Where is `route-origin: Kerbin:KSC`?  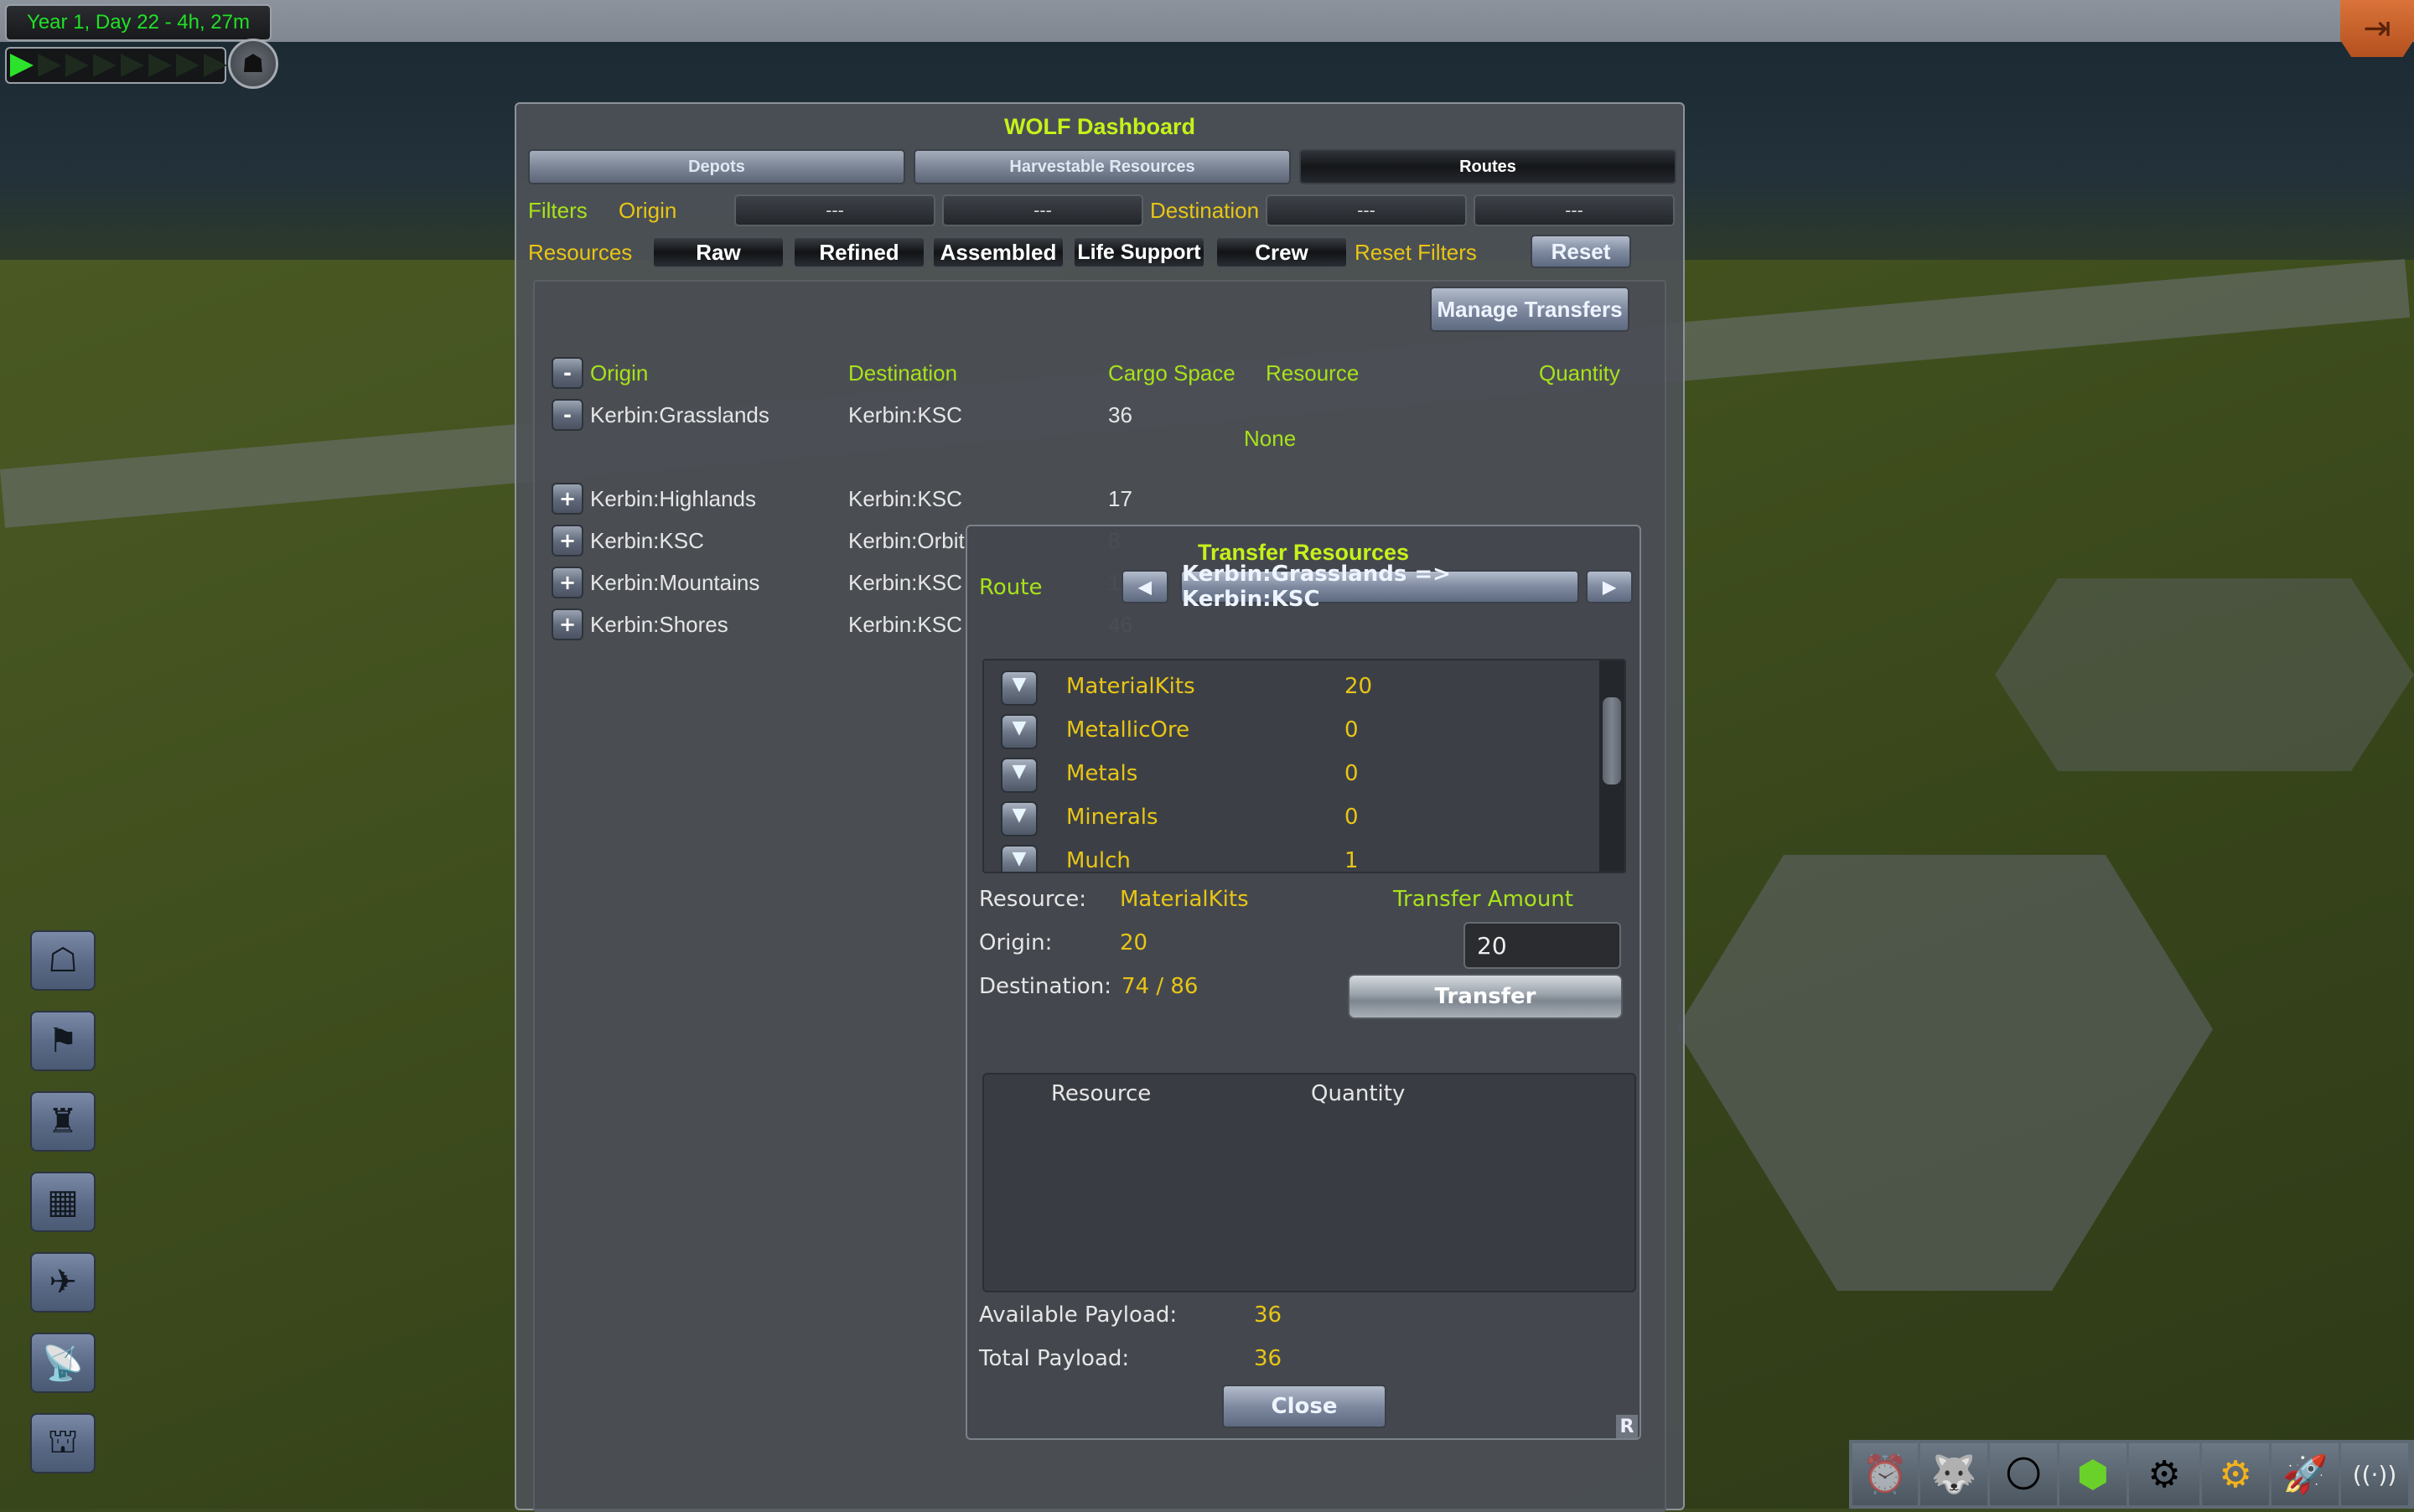
route-origin: Kerbin:KSC is located at coordinates (647, 540).